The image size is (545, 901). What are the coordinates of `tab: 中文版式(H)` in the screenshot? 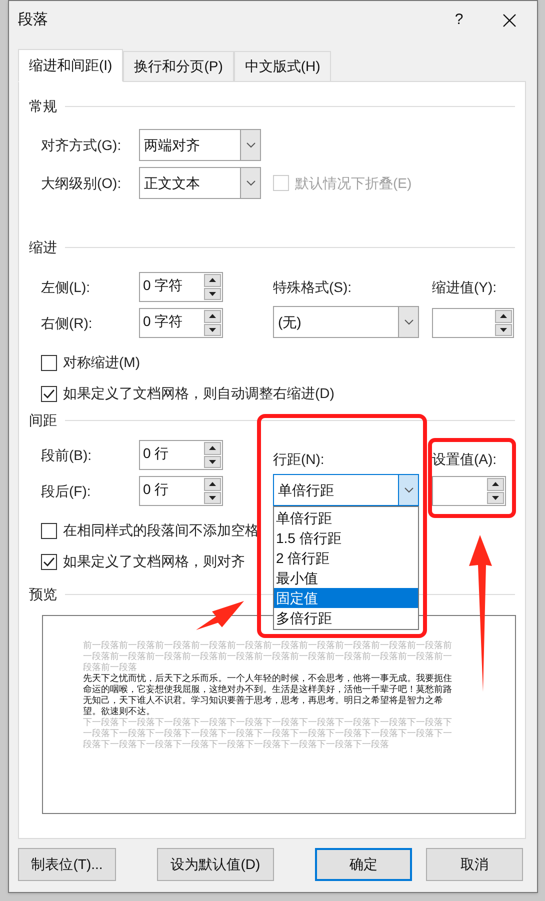 It's located at (283, 66).